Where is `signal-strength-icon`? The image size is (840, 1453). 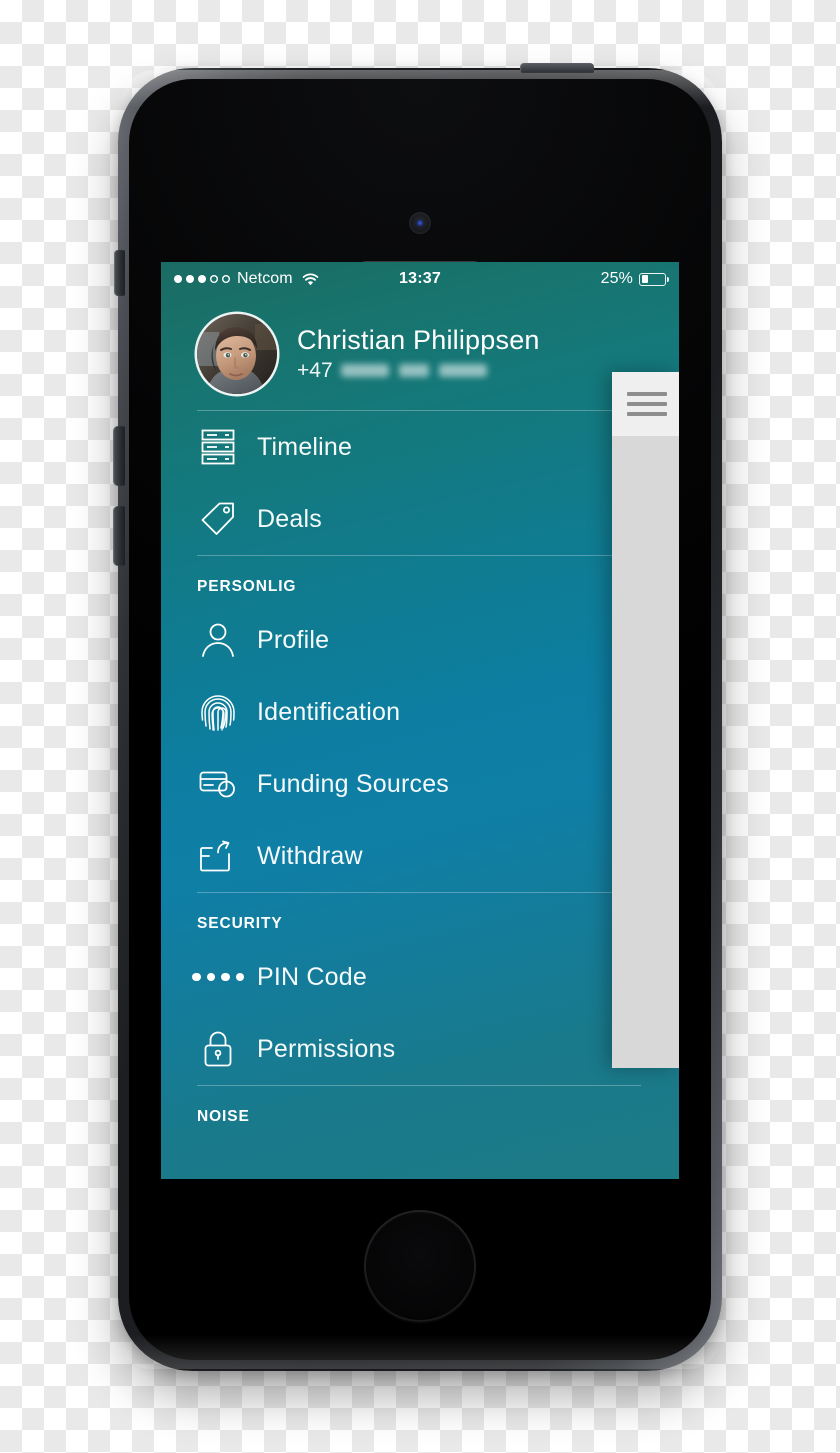 signal-strength-icon is located at coordinates (202, 279).